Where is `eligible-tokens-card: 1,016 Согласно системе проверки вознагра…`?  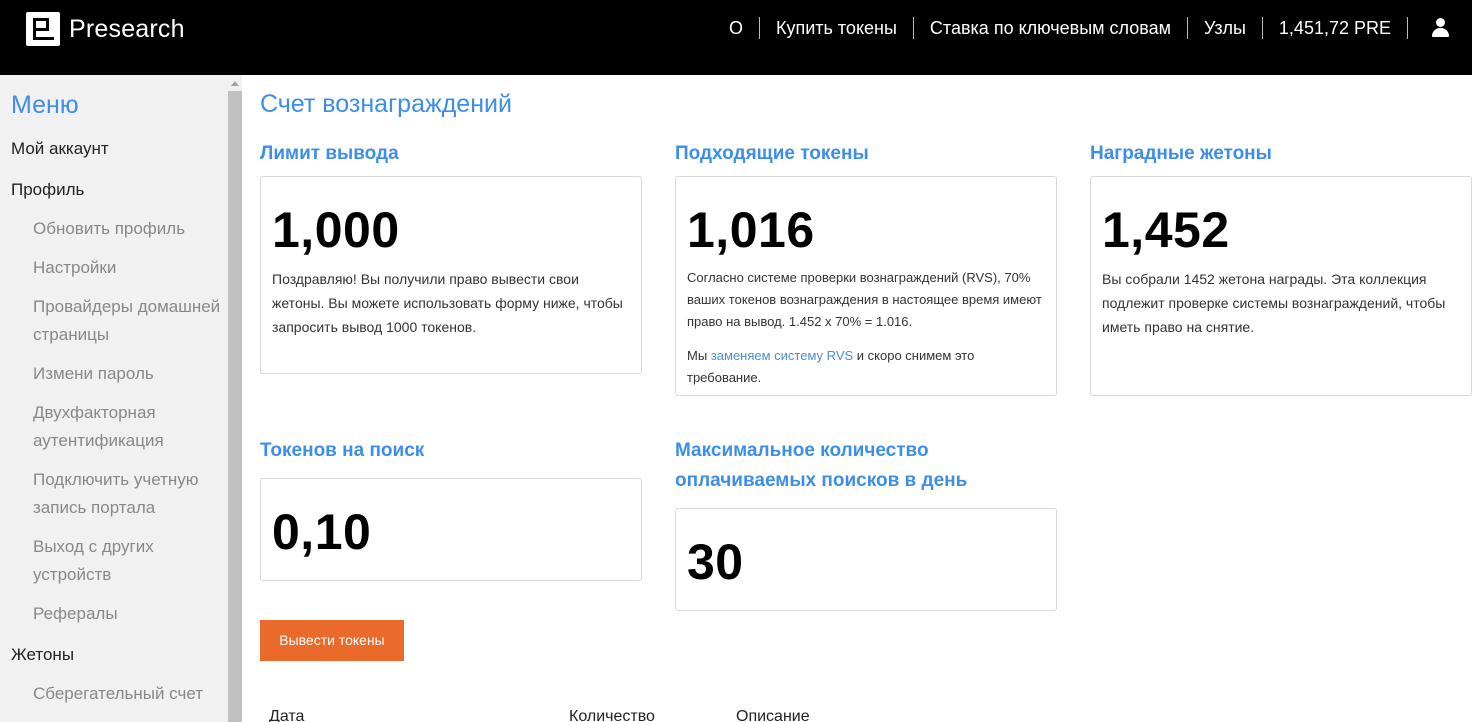
eligible-tokens-card: 1,016 Согласно системе проверки вознагра… is located at coordinates (866, 286).